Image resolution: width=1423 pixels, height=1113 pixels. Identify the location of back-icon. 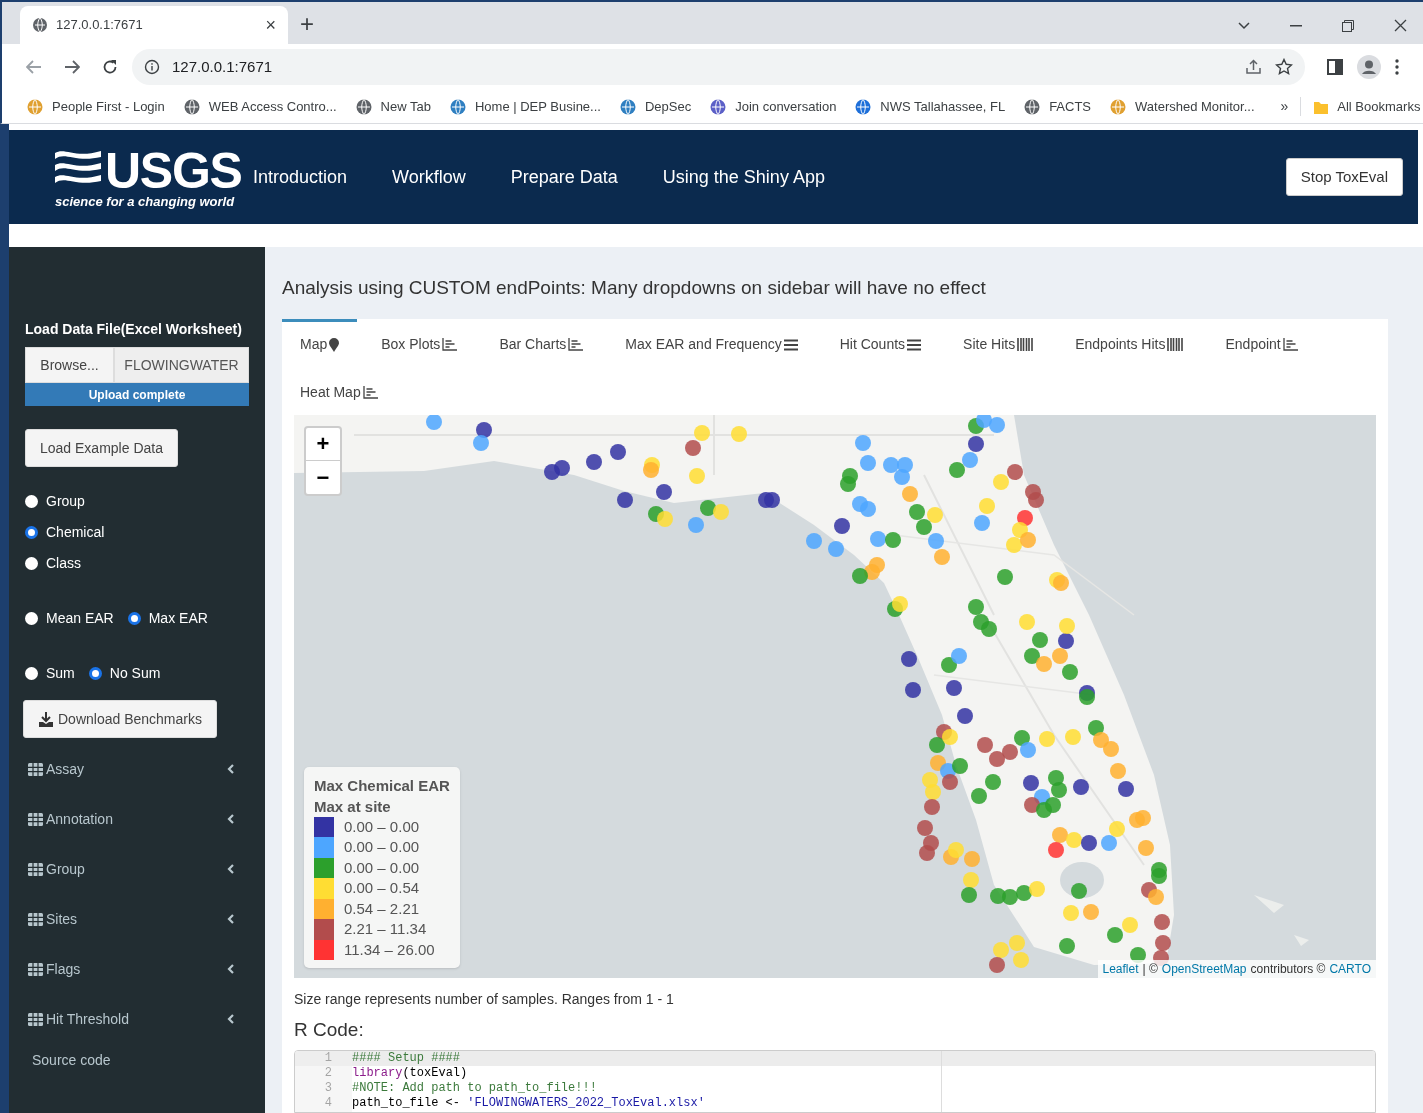
(34, 67).